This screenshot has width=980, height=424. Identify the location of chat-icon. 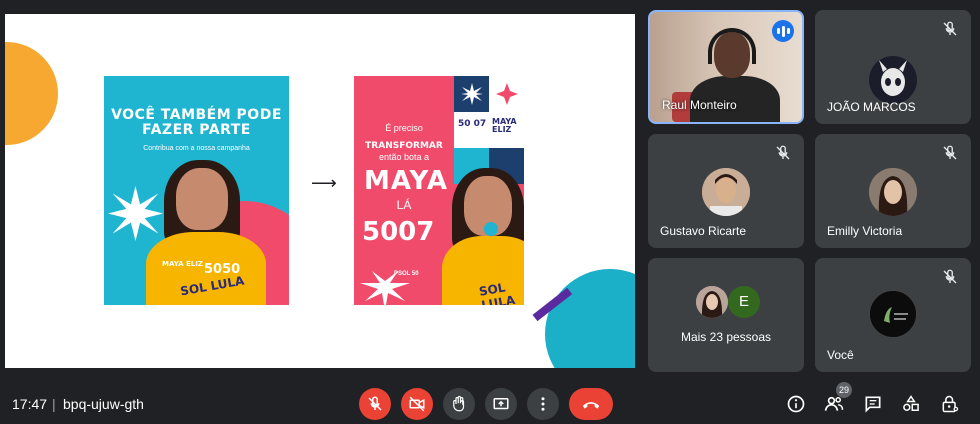
(873, 404).